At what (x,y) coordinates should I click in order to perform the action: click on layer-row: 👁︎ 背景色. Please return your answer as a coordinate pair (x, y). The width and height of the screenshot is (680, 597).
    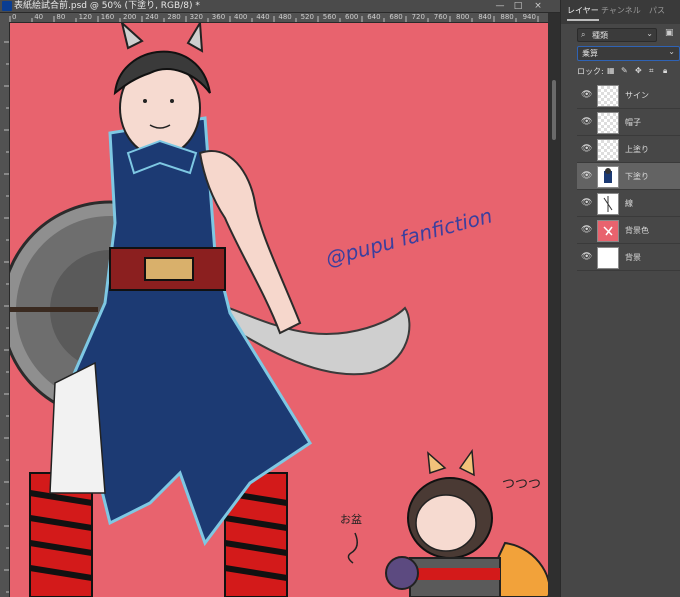
    Looking at the image, I should click on (628, 230).